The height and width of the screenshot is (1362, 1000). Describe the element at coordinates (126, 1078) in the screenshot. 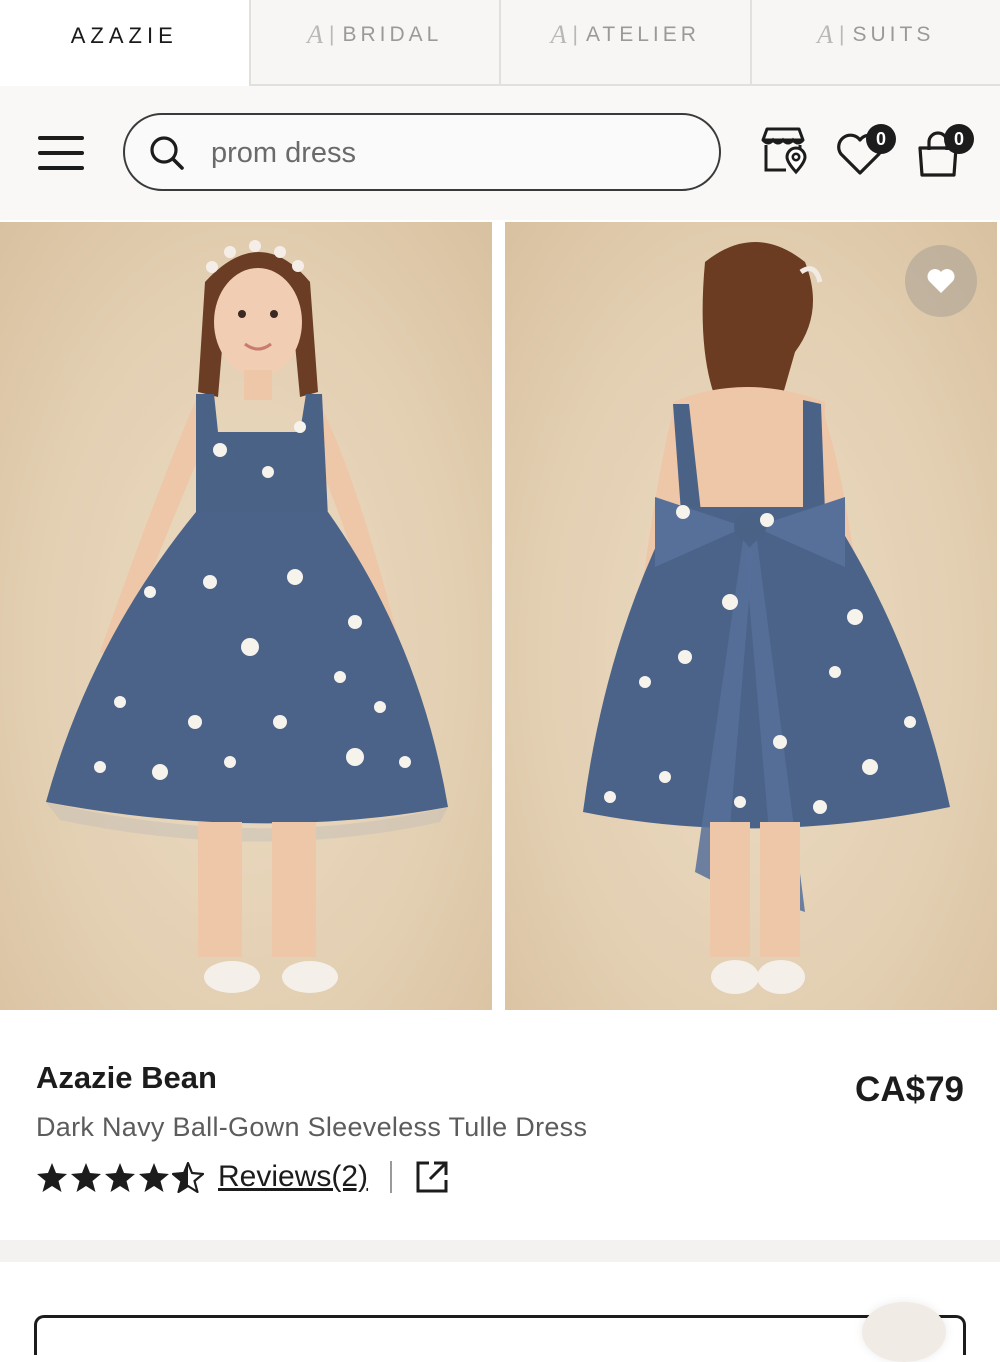

I see `product-name: Azazie Bean` at that location.